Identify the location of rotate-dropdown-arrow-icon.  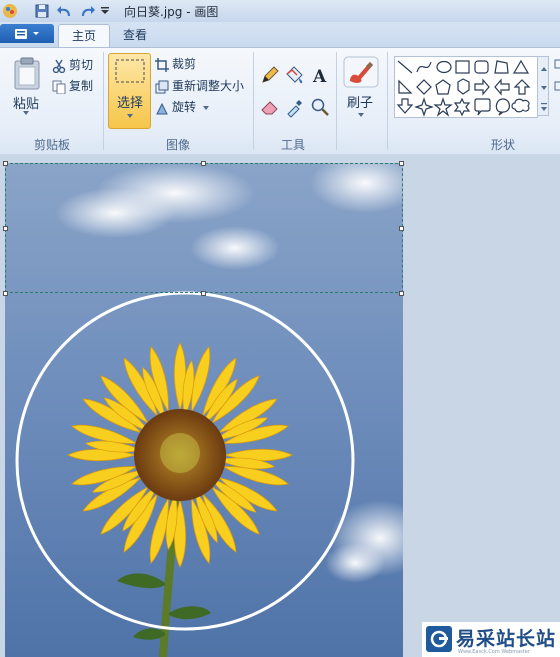
(205, 107).